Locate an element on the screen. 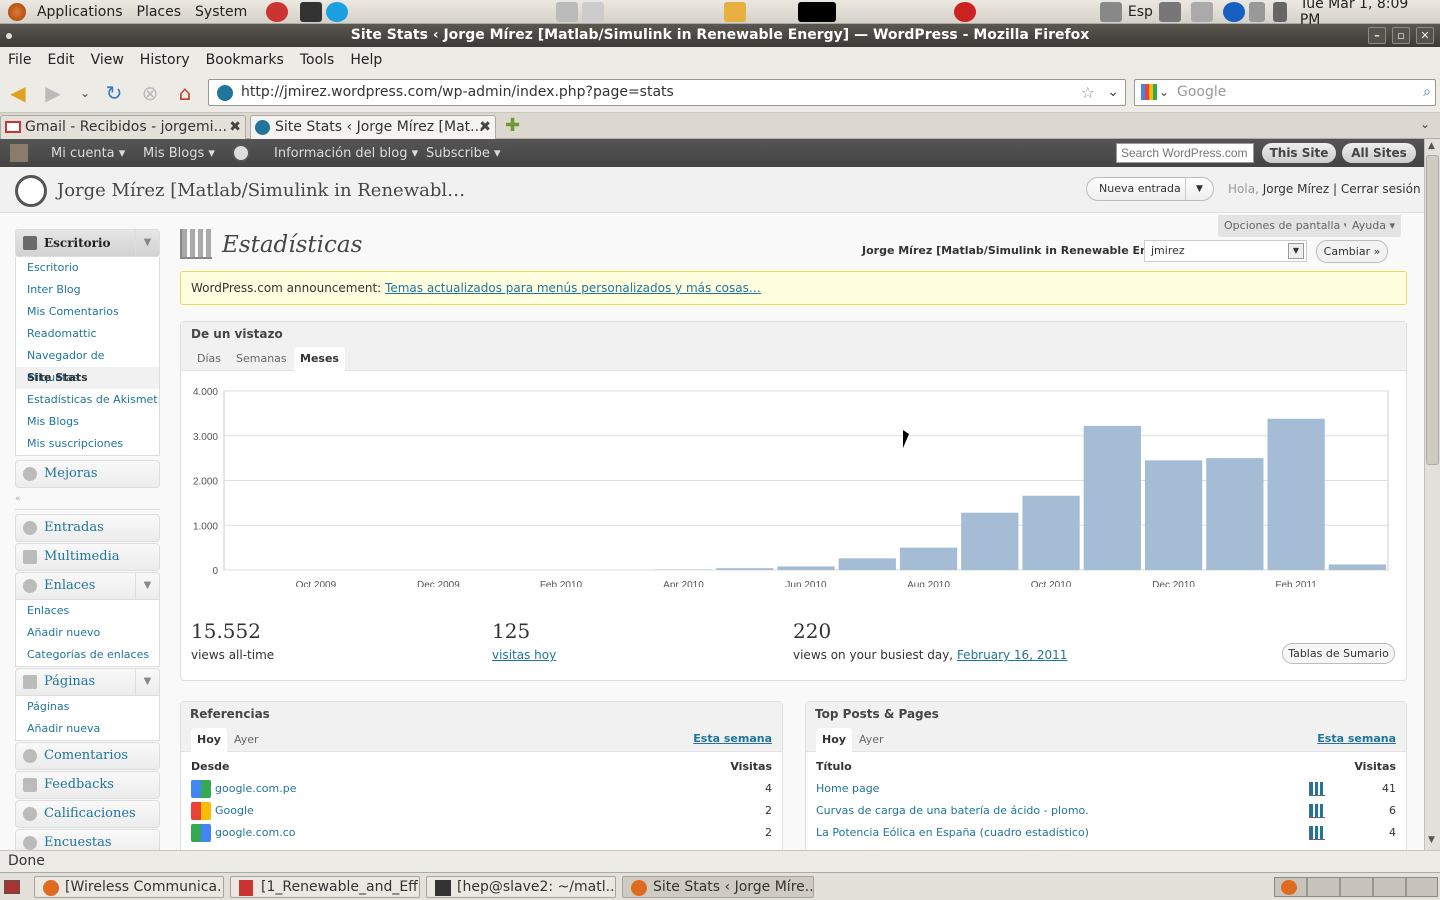  search-icon: ⌕ is located at coordinates (1427, 92).